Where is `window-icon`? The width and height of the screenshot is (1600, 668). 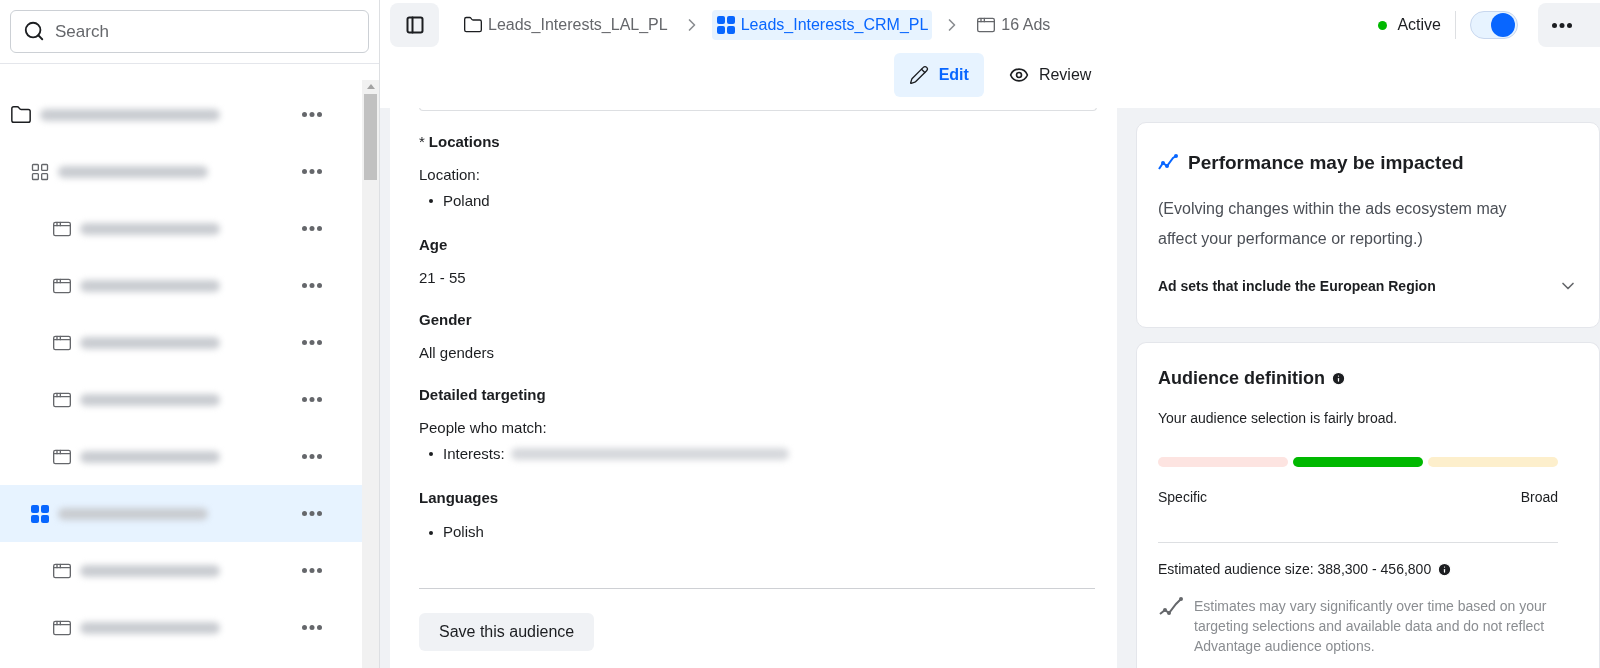 window-icon is located at coordinates (986, 25).